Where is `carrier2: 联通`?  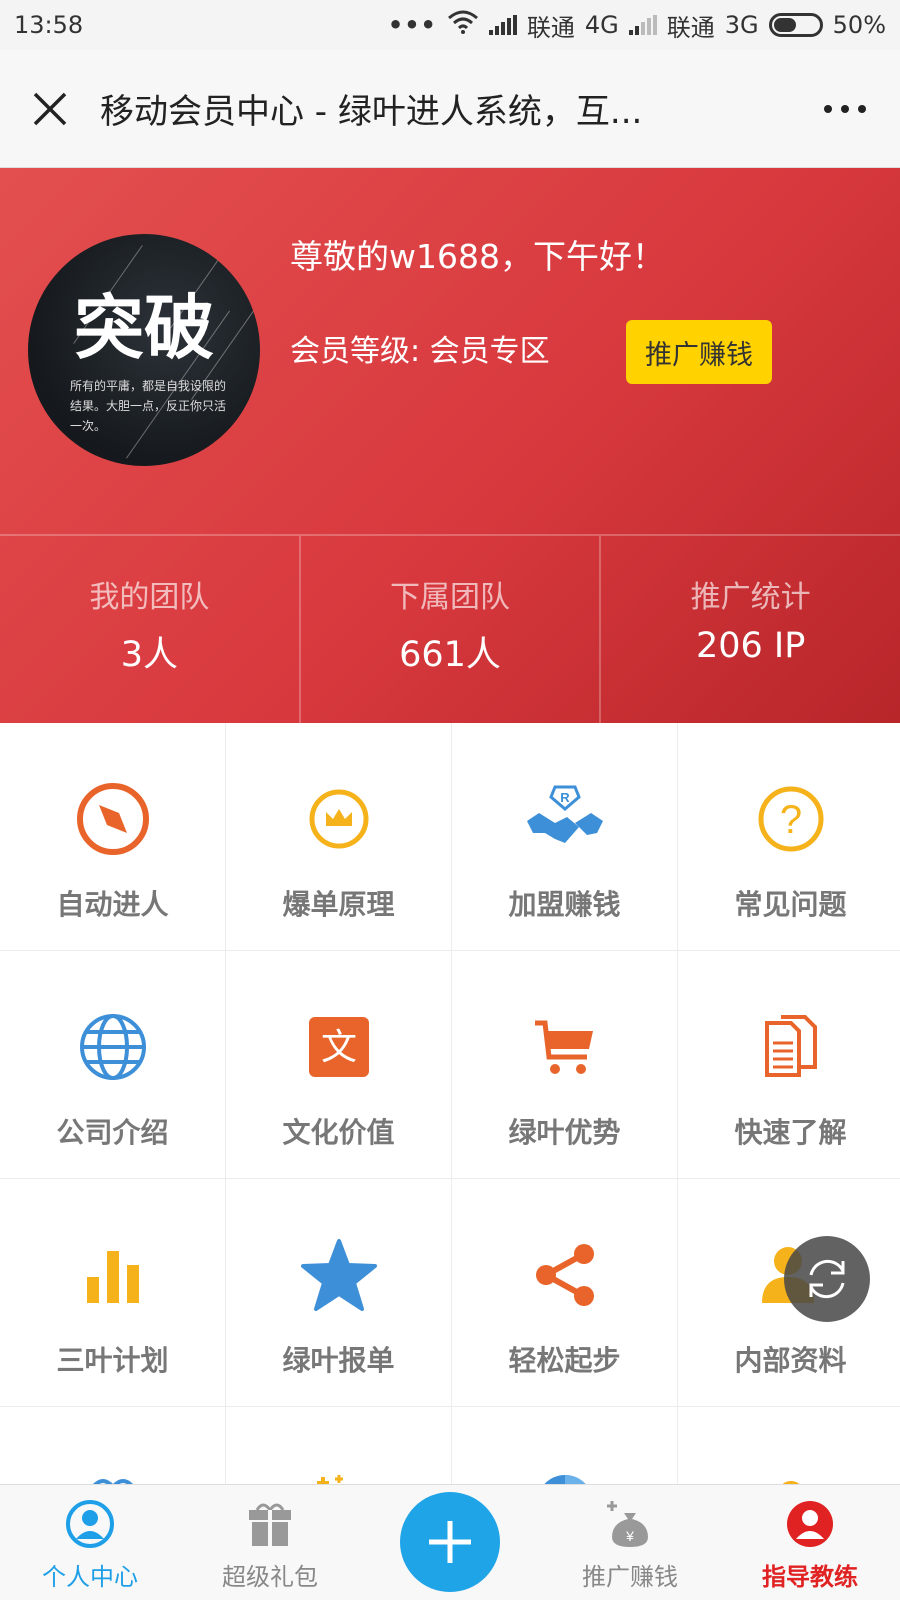 carrier2: 联通 is located at coordinates (690, 27).